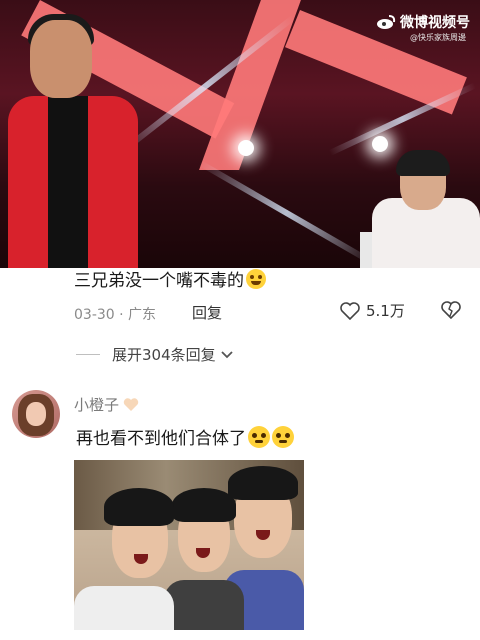  I want to click on comment-text: 三兄弟没一个嘴不毒的, so click(170, 278).